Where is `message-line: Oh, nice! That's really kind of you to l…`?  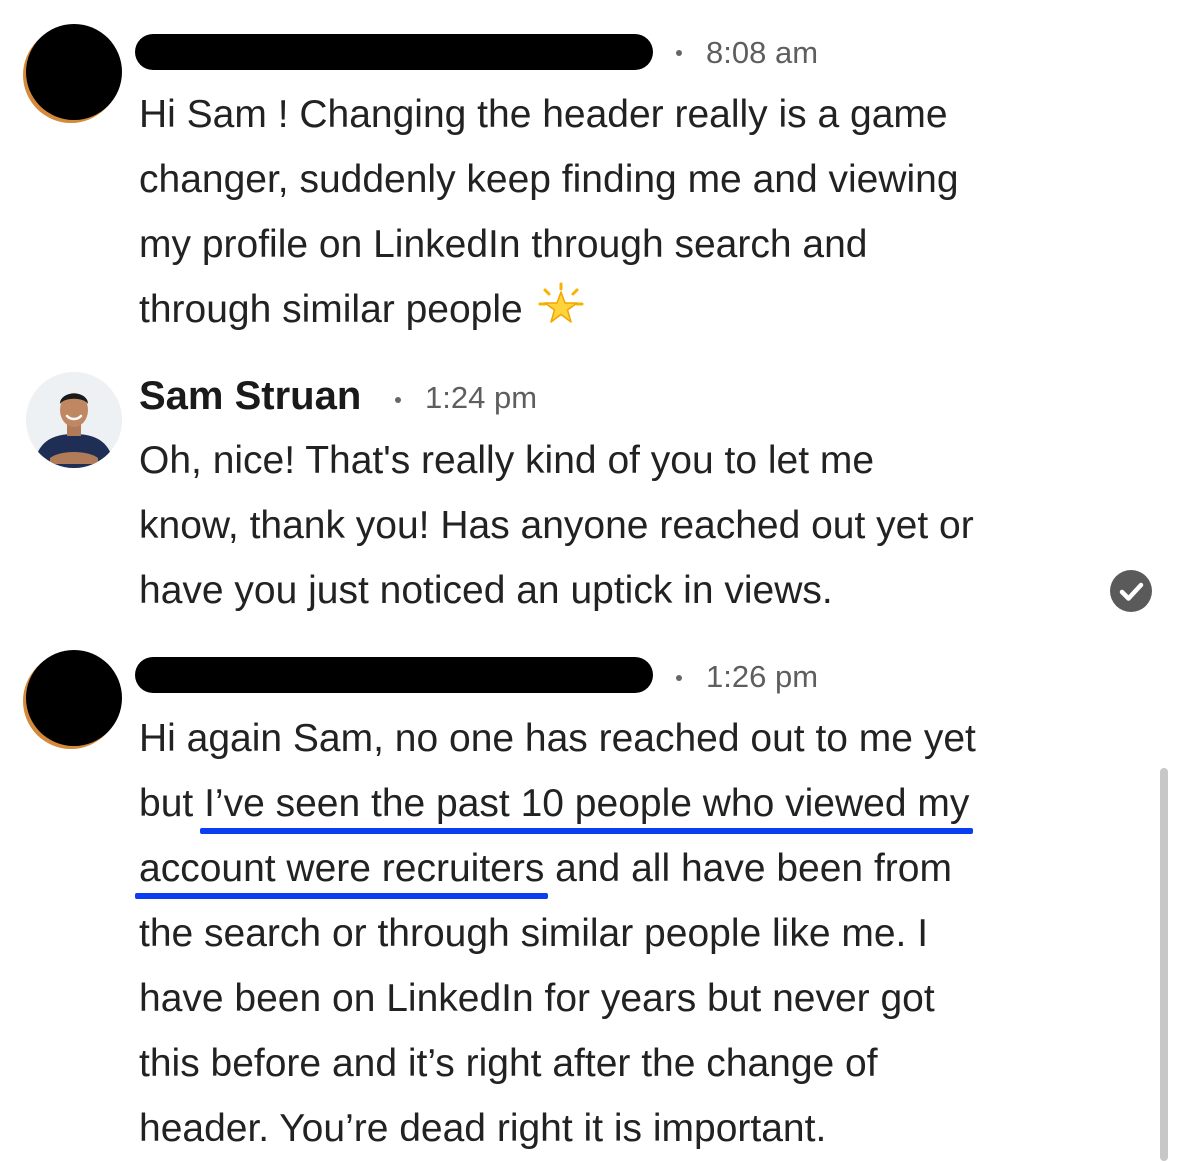 message-line: Oh, nice! That's really kind of you to l… is located at coordinates (507, 460).